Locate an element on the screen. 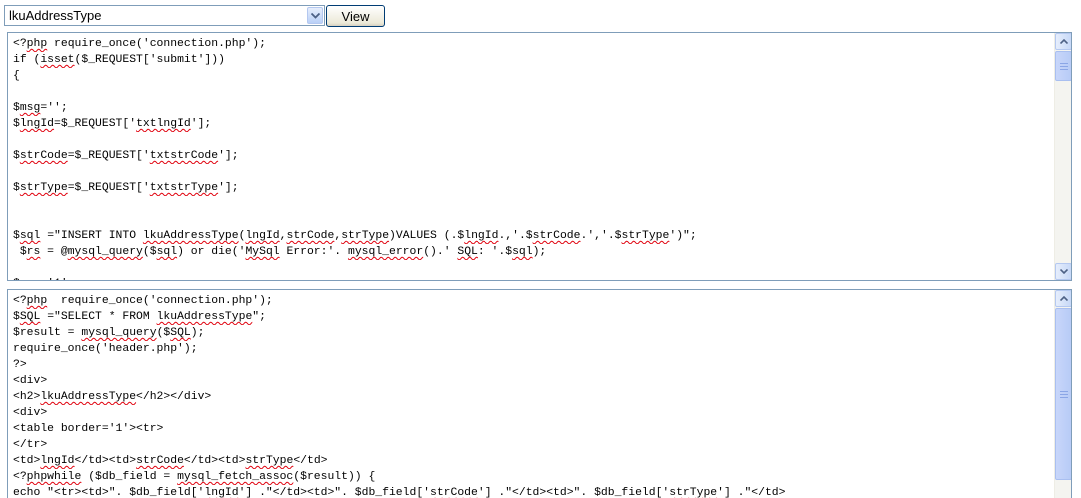  chevron-down-icon is located at coordinates (315, 15).